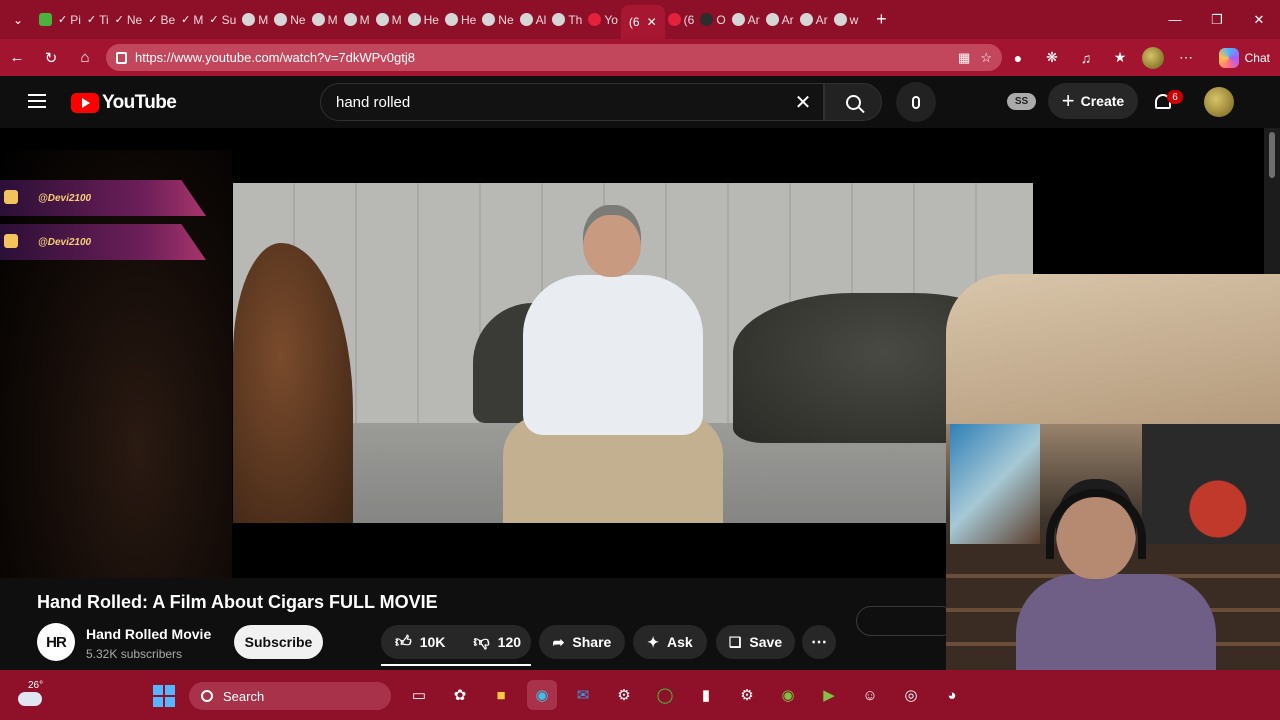  I want to click on app-available-icon: ▦, so click(964, 58).